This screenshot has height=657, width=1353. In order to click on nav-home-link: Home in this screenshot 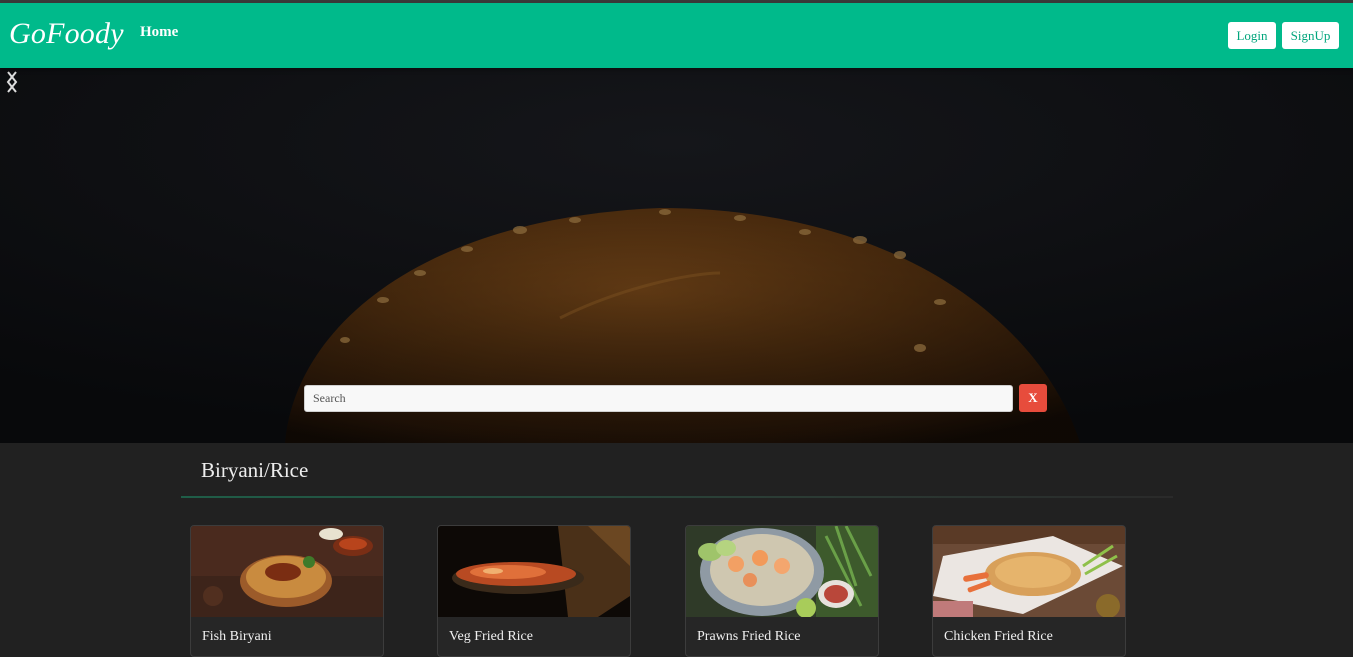, I will do `click(159, 32)`.